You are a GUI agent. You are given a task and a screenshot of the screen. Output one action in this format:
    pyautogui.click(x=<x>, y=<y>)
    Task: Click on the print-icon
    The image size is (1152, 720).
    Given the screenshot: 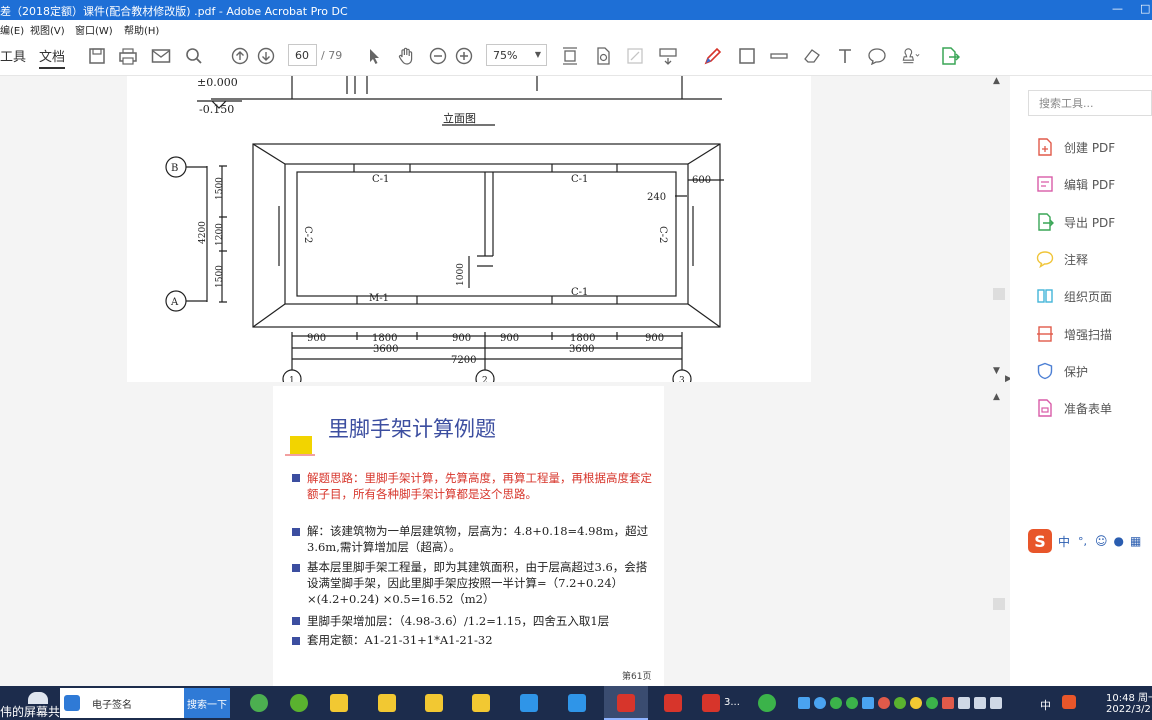 What is the action you would take?
    pyautogui.click(x=128, y=56)
    